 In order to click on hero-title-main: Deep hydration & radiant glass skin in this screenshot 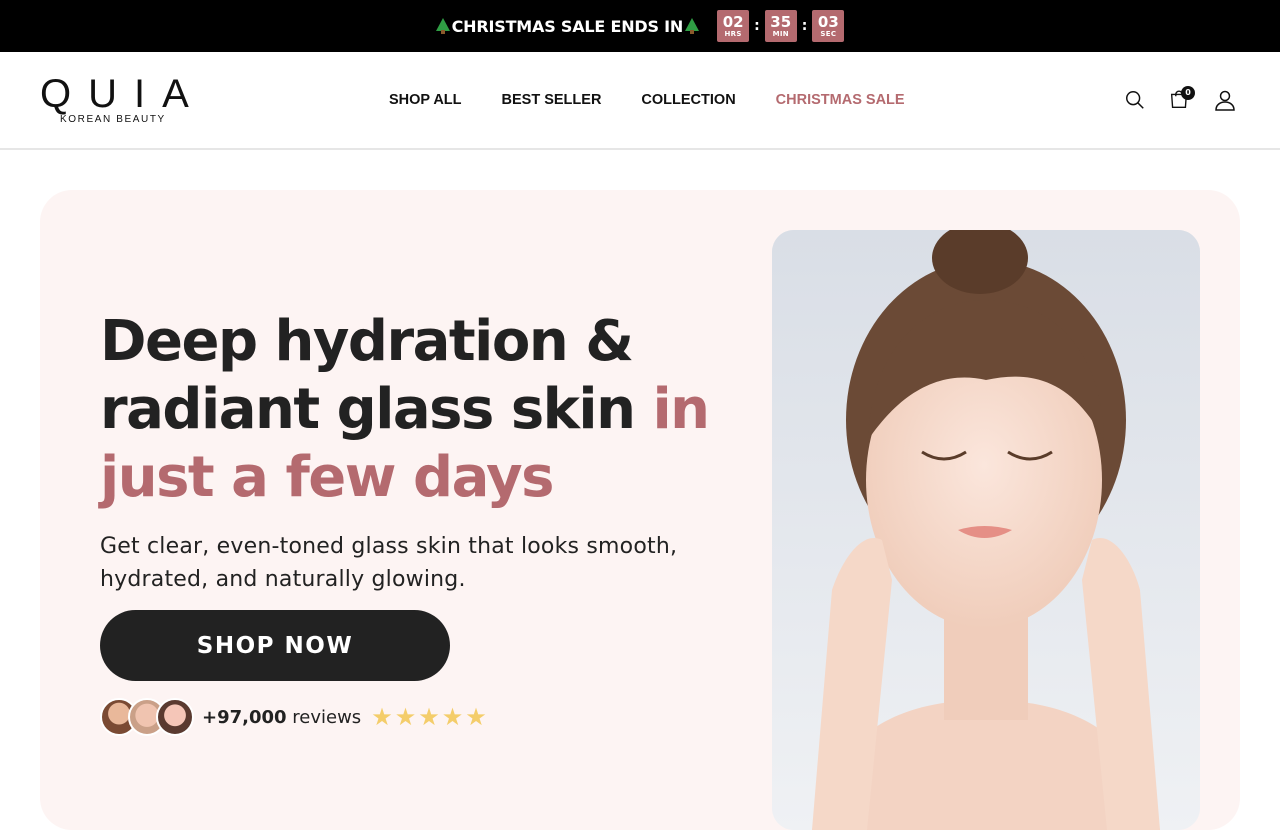, I will do `click(376, 375)`.